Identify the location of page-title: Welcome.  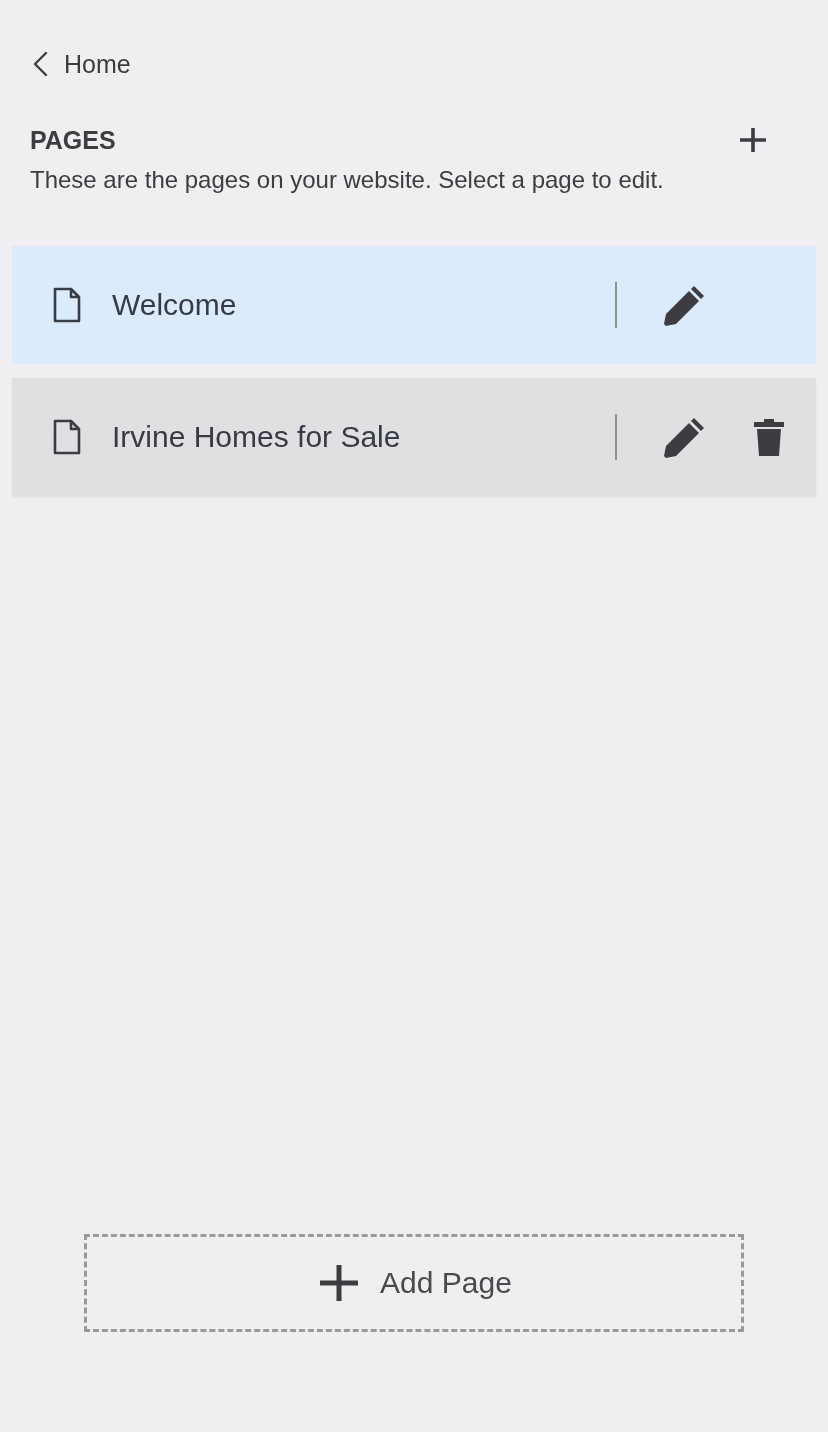
(175, 305).